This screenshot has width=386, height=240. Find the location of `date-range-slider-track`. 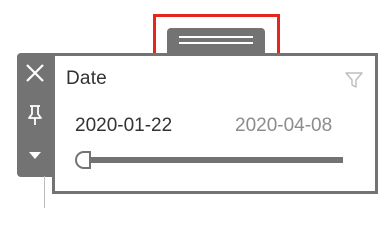

date-range-slider-track is located at coordinates (211, 160).